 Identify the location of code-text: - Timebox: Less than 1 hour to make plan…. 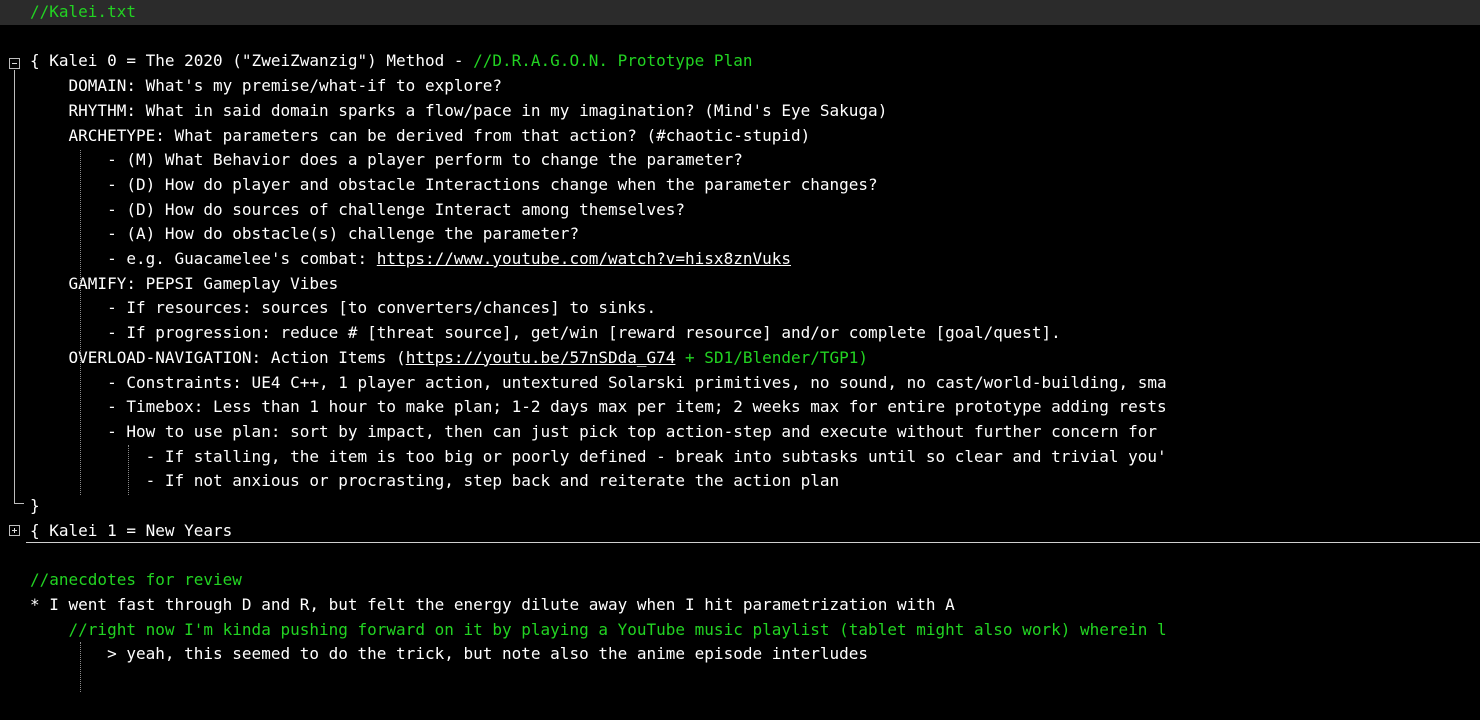
(637, 407).